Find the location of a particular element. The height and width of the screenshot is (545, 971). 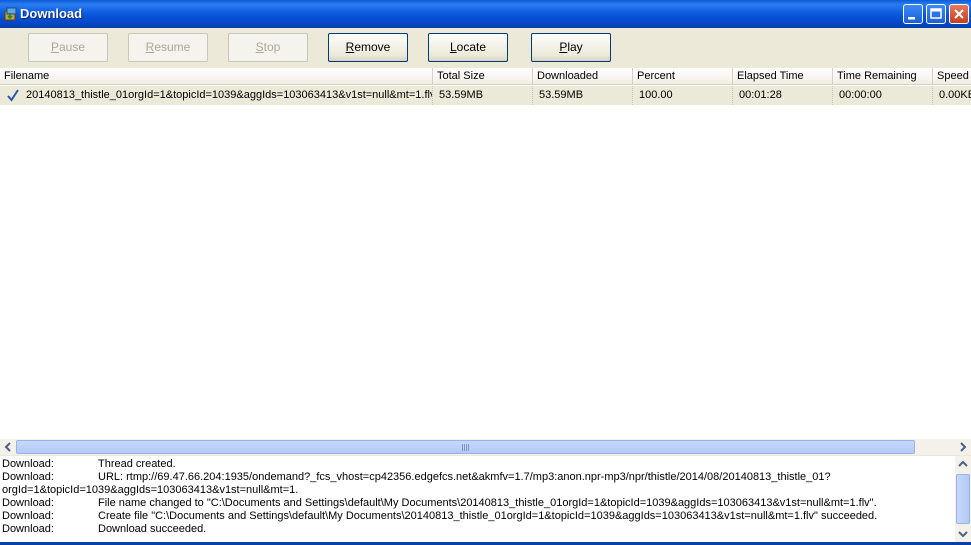

column-header-downloaded: Downloaded is located at coordinates (583, 76).